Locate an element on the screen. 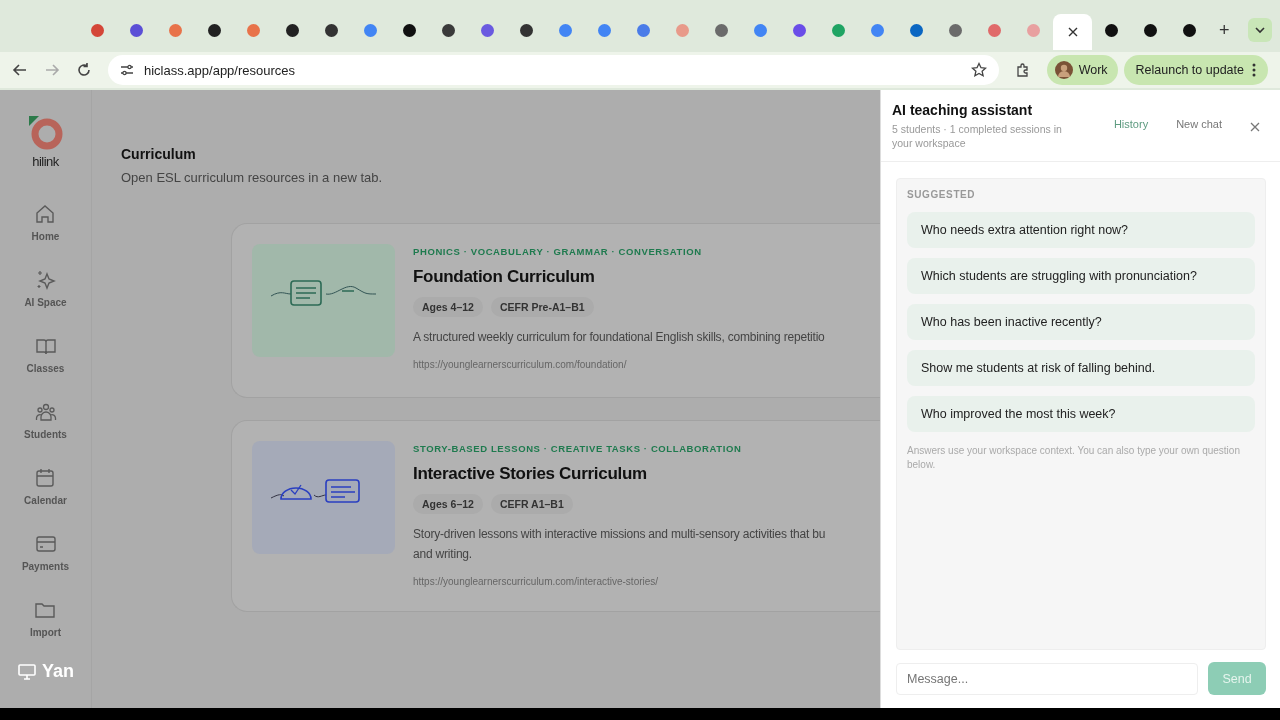 The height and width of the screenshot is (720, 1280). card-badge: Ages 6–12 is located at coordinates (448, 504).